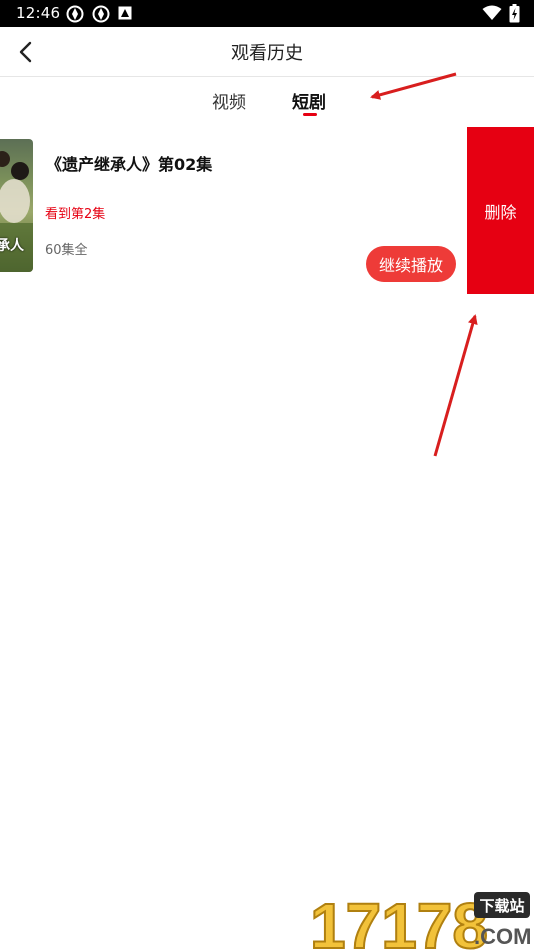 This screenshot has width=534, height=950. What do you see at coordinates (229, 100) in the screenshot?
I see `tab-video: 视频` at bounding box center [229, 100].